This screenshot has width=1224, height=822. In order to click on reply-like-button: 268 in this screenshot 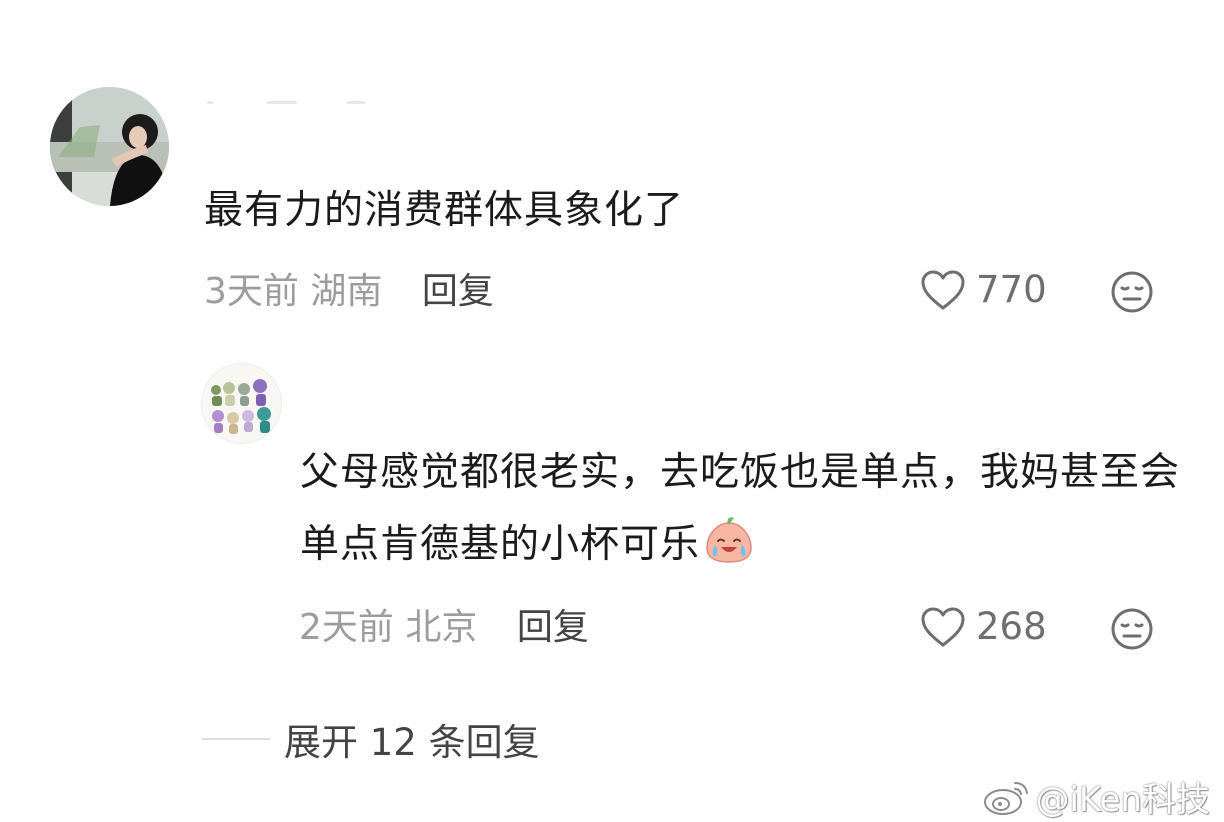, I will do `click(983, 626)`.